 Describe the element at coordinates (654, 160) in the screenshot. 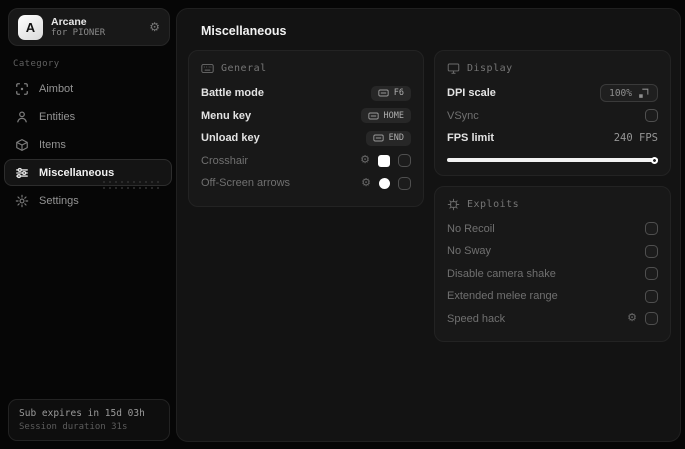

I see `slider-knob` at that location.